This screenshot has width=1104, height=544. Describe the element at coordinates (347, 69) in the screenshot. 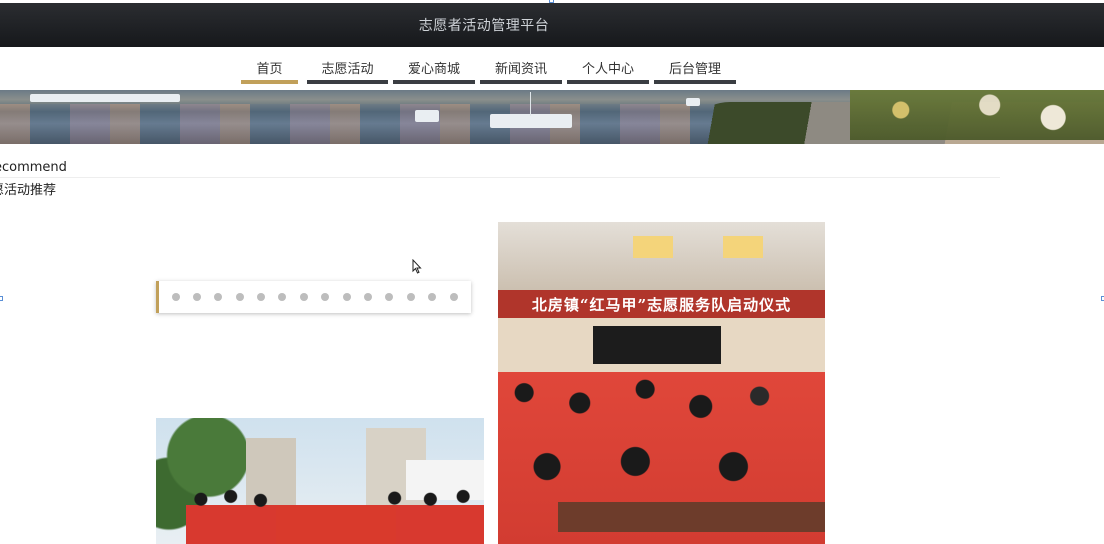

I see `nav-tab-activities: 志愿活动` at that location.